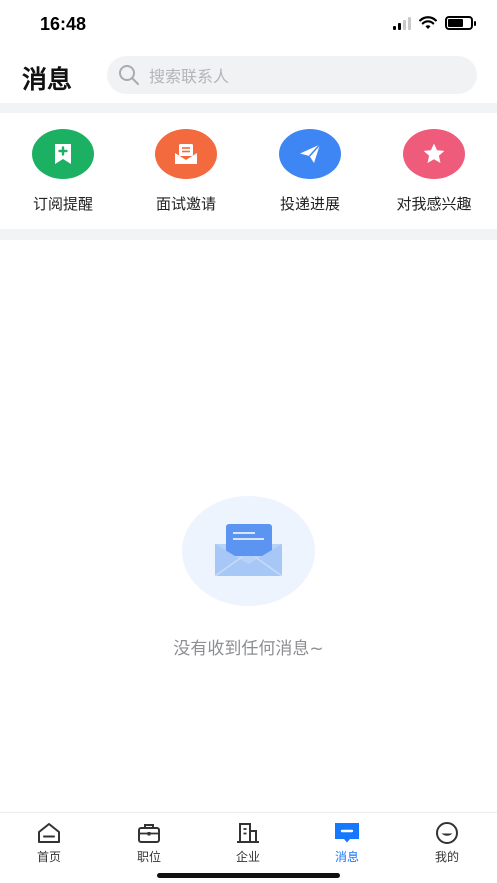 The width and height of the screenshot is (497, 883). Describe the element at coordinates (129, 75) in the screenshot. I see `search-icon` at that location.